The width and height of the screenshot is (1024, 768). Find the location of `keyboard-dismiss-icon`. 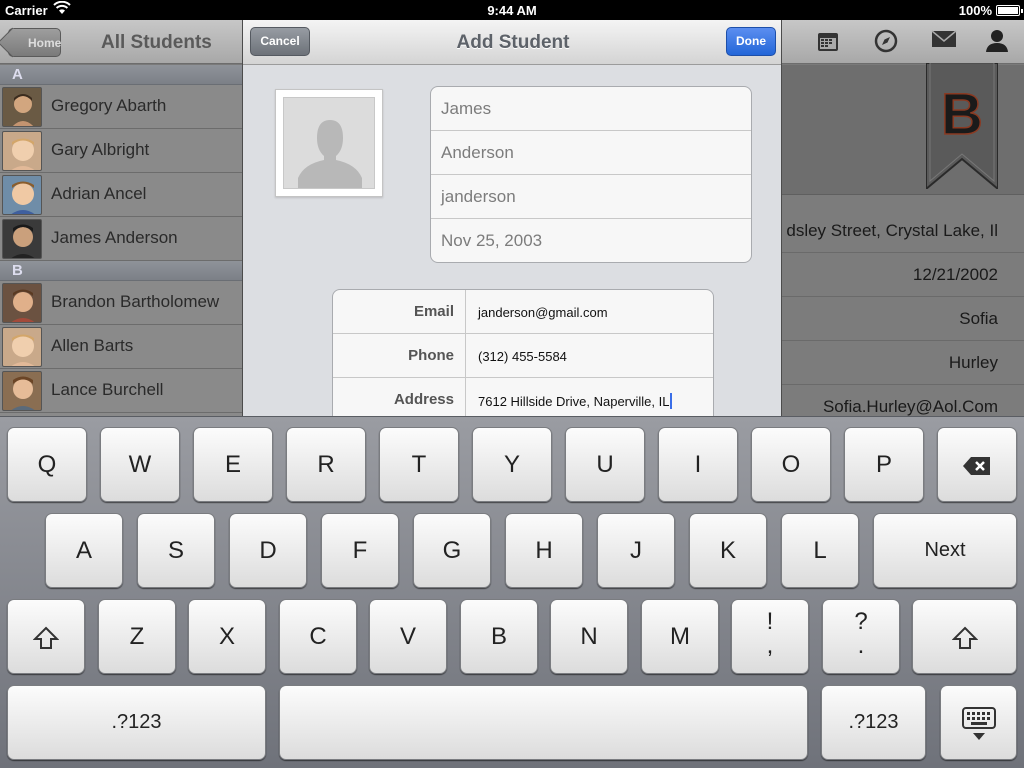

keyboard-dismiss-icon is located at coordinates (978, 723).